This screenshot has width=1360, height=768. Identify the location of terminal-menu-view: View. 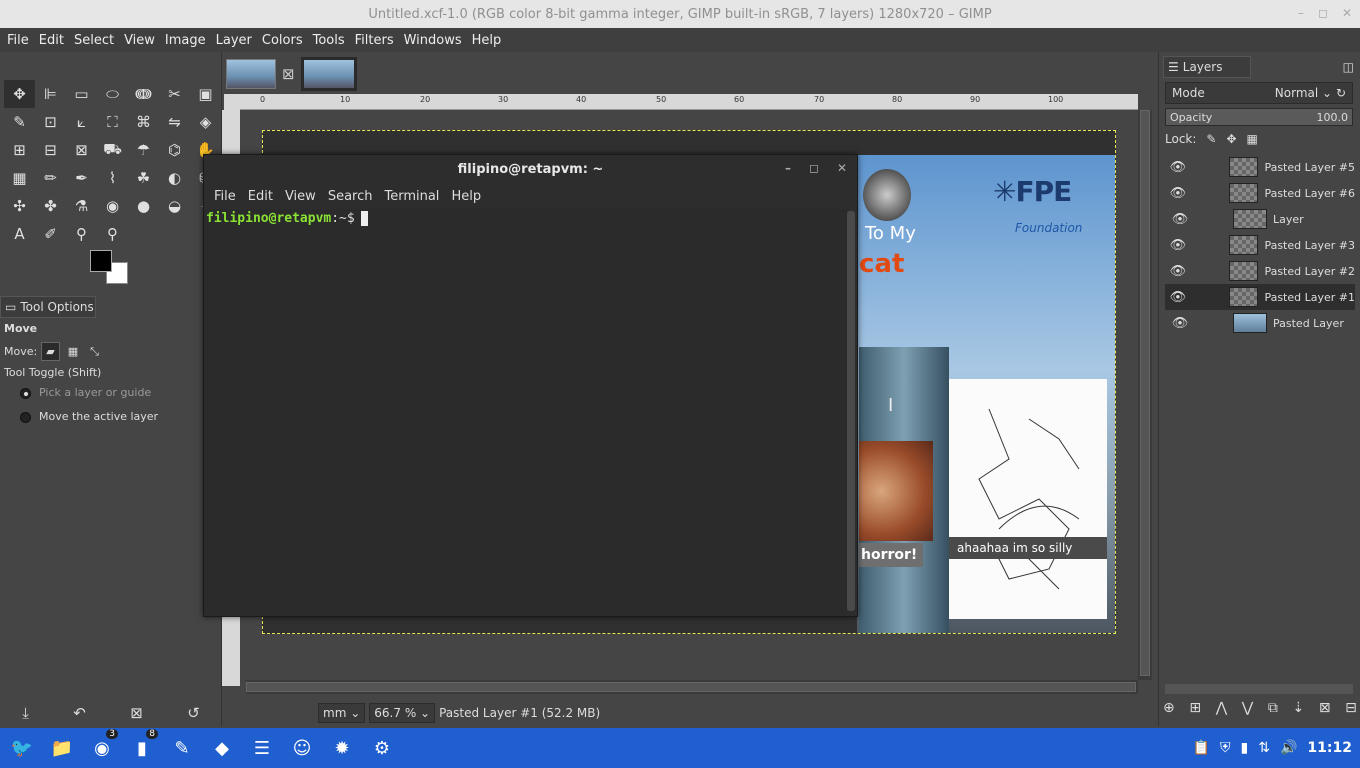
(300, 196).